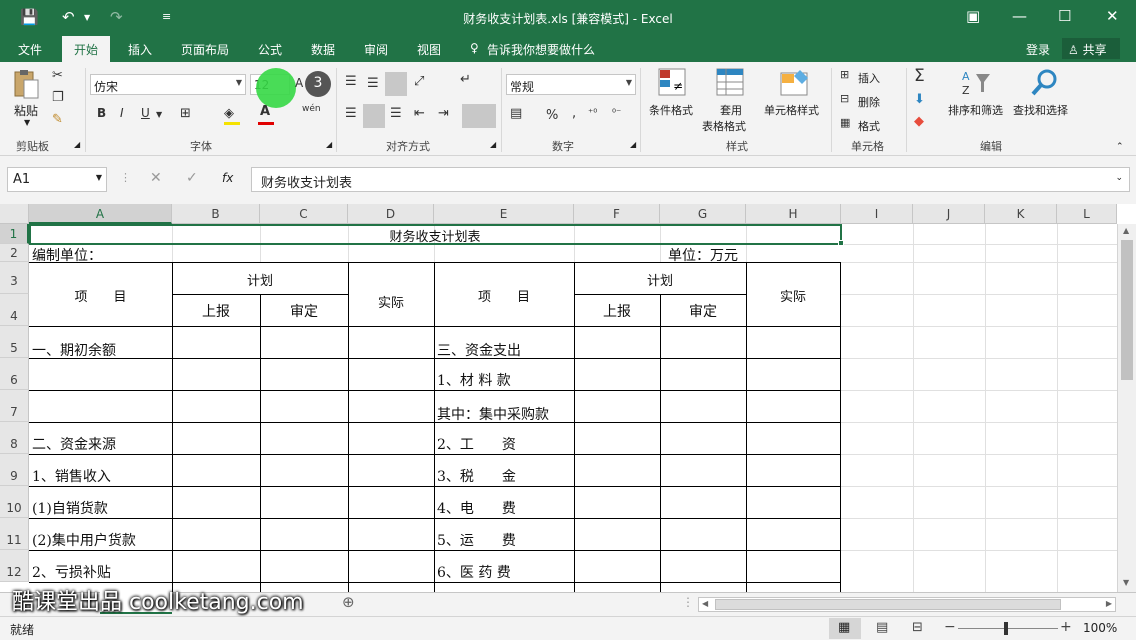 The height and width of the screenshot is (640, 1136). What do you see at coordinates (27, 122) in the screenshot?
I see `paste-dropdown-icon: ▼` at bounding box center [27, 122].